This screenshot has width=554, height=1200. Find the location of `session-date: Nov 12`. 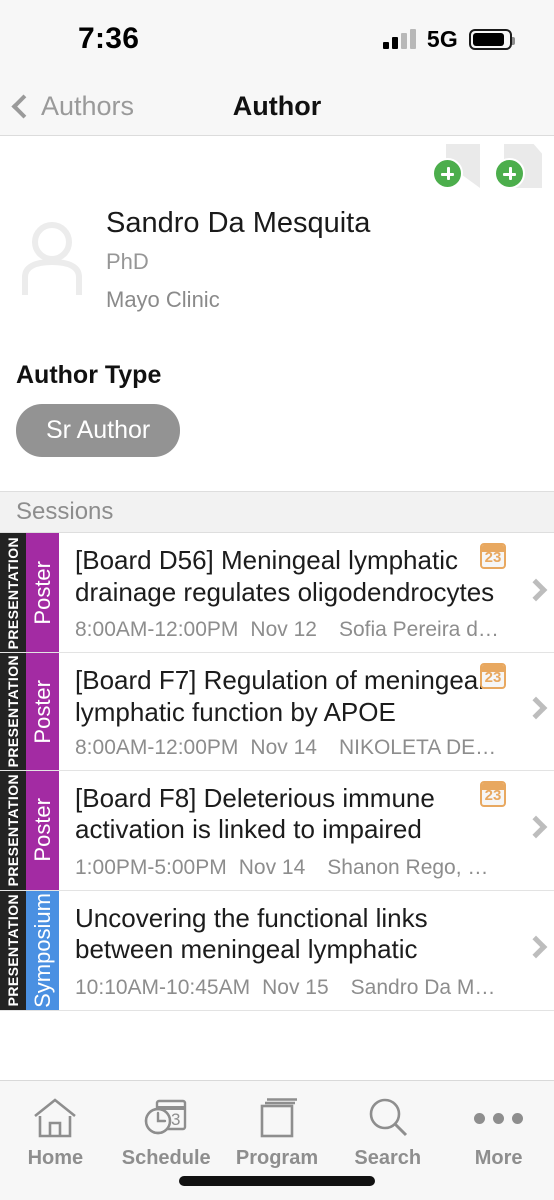

session-date: Nov 12 is located at coordinates (283, 630).